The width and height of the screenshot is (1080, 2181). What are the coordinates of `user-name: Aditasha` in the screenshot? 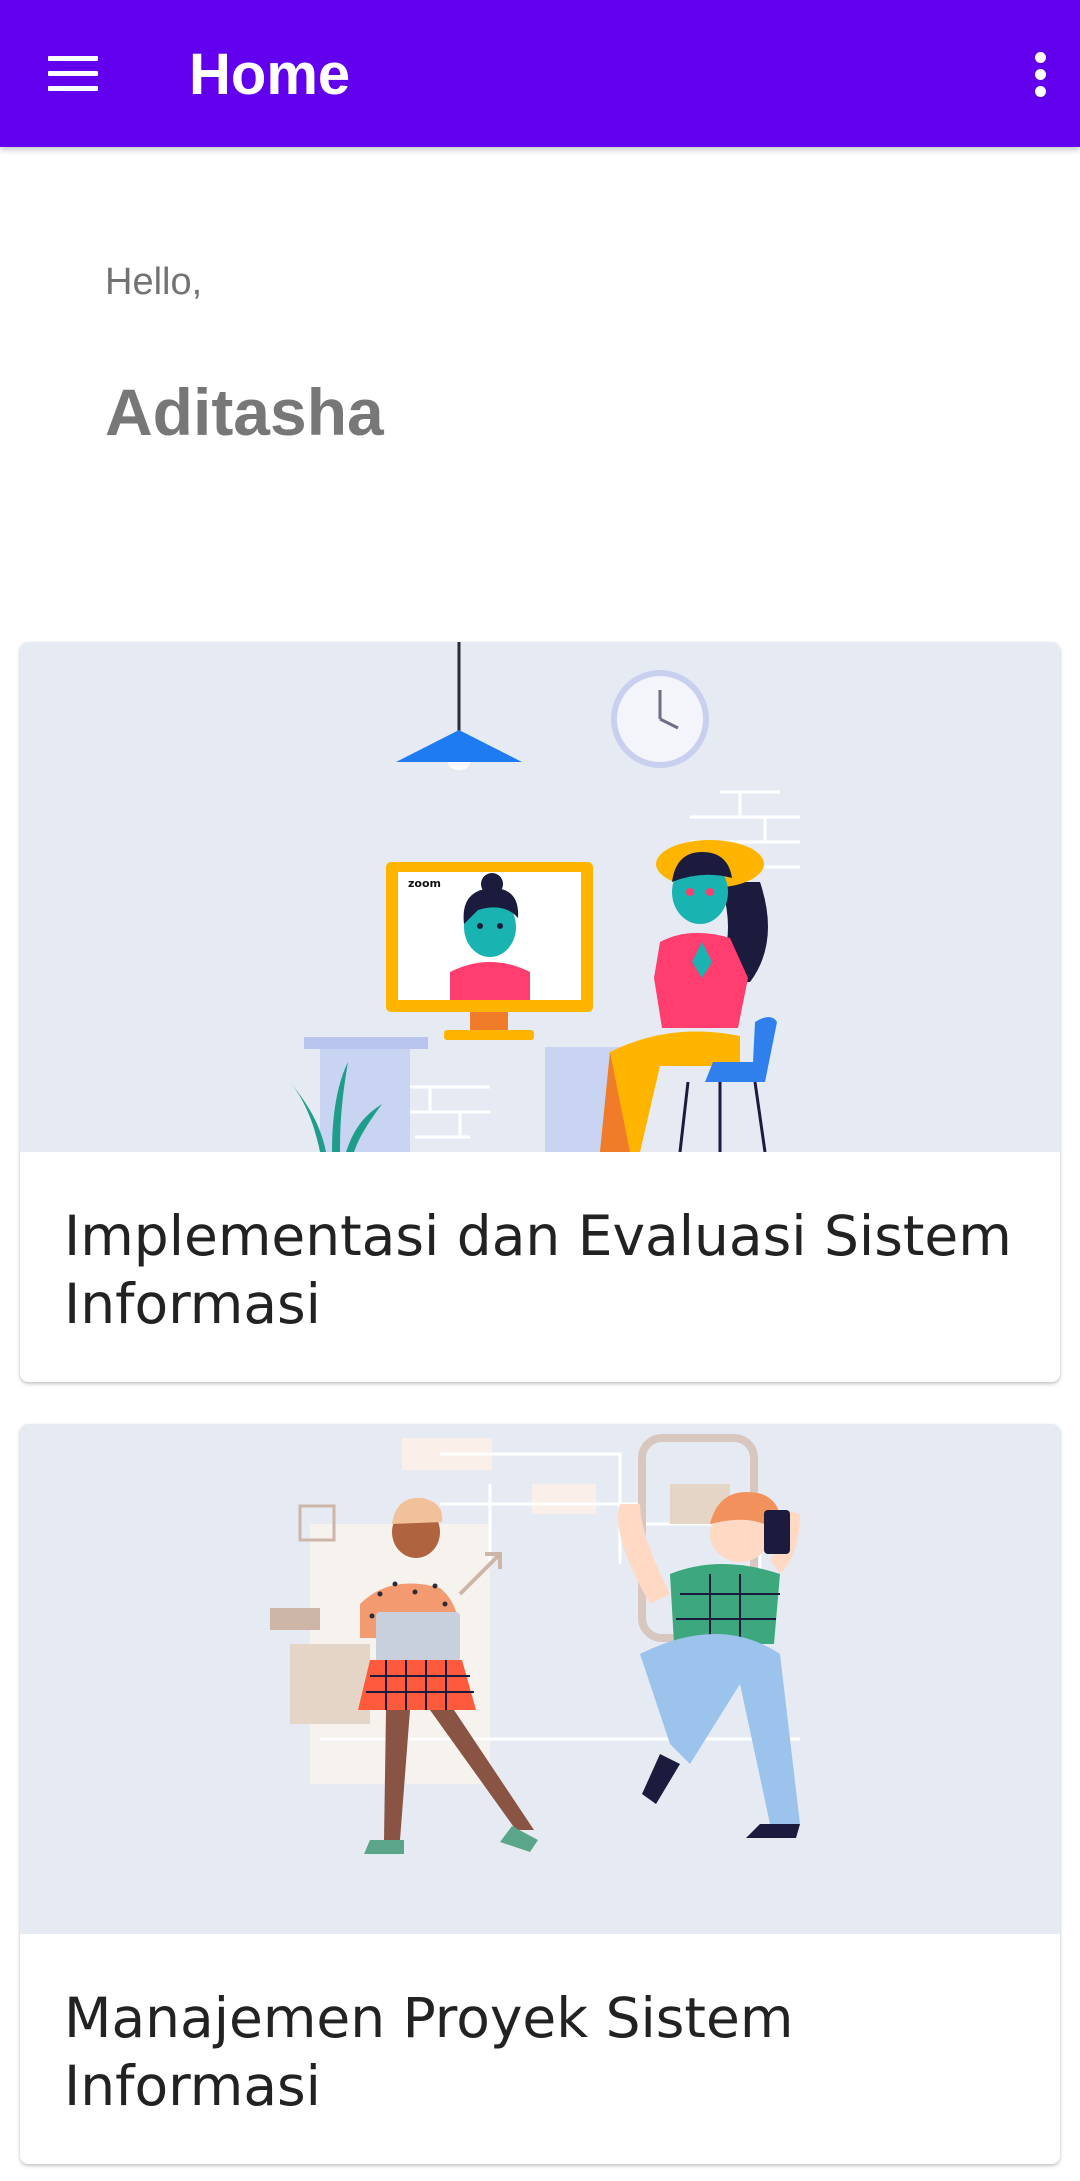 It's located at (244, 412).